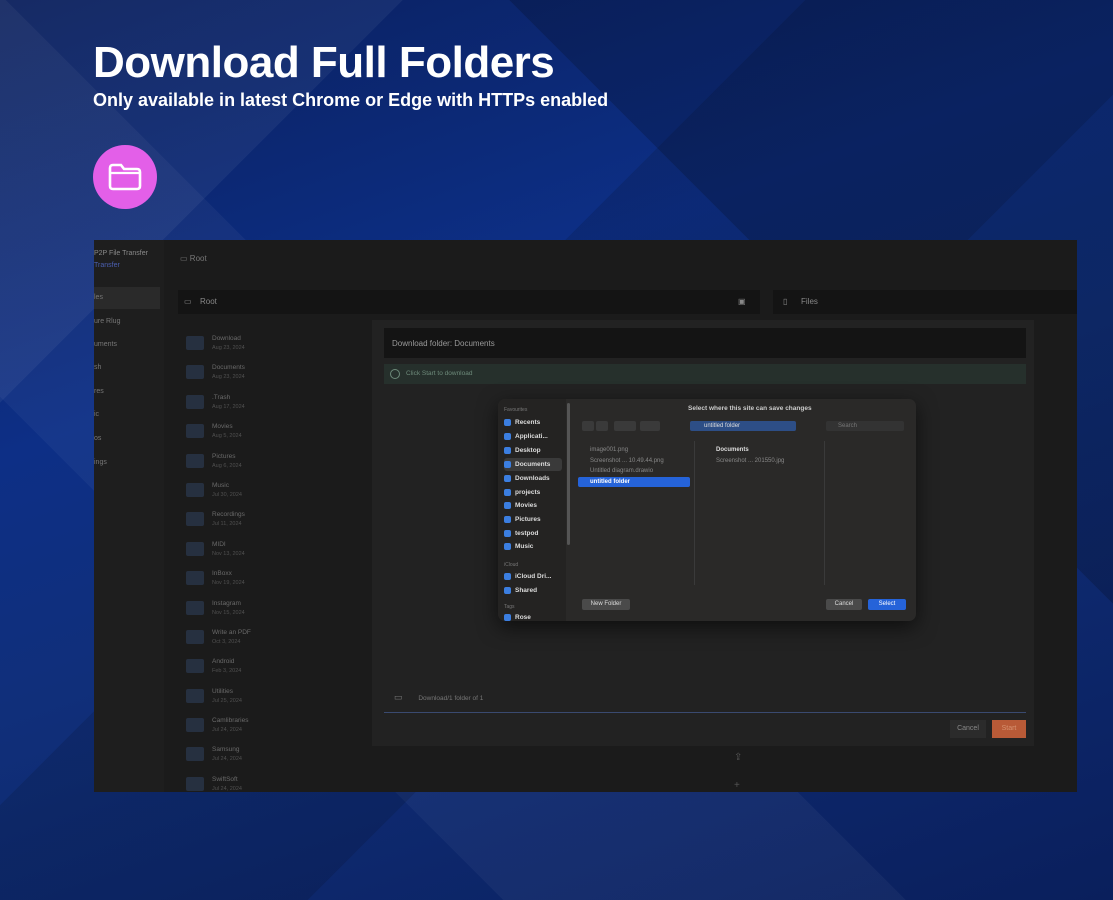  What do you see at coordinates (568, 474) in the screenshot?
I see `dialog-sidebar-scrollbar` at bounding box center [568, 474].